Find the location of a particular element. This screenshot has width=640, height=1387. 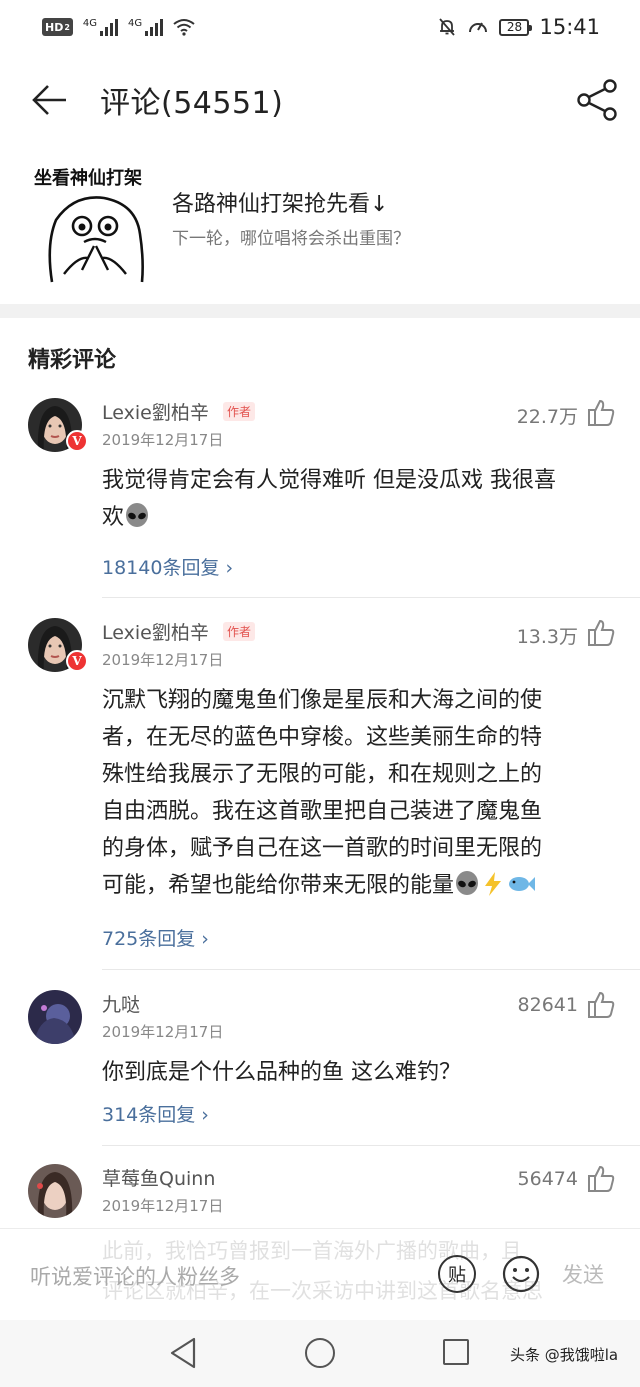

nav-recents-icon is located at coordinates (456, 1352).